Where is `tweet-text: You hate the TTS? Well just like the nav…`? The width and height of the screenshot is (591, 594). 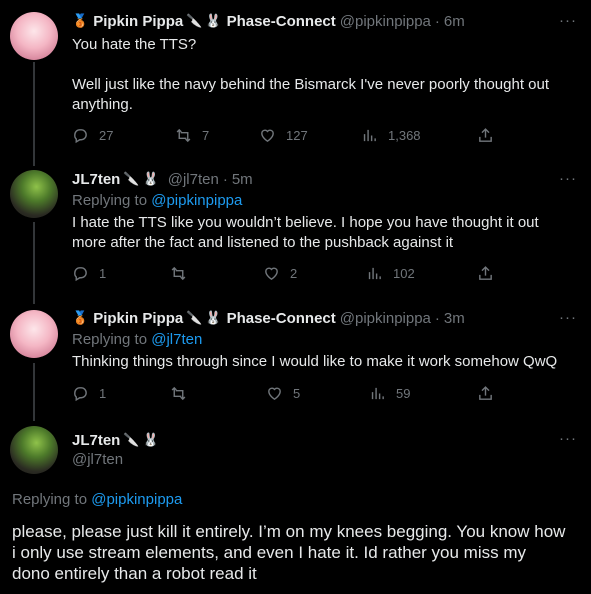 tweet-text: You hate the TTS? Well just like the nav… is located at coordinates (324, 75).